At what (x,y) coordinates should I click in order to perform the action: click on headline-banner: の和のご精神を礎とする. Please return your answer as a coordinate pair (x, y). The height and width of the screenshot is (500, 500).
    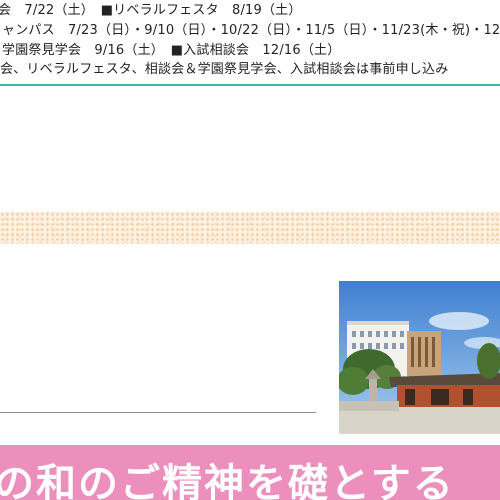
    Looking at the image, I should click on (250, 472).